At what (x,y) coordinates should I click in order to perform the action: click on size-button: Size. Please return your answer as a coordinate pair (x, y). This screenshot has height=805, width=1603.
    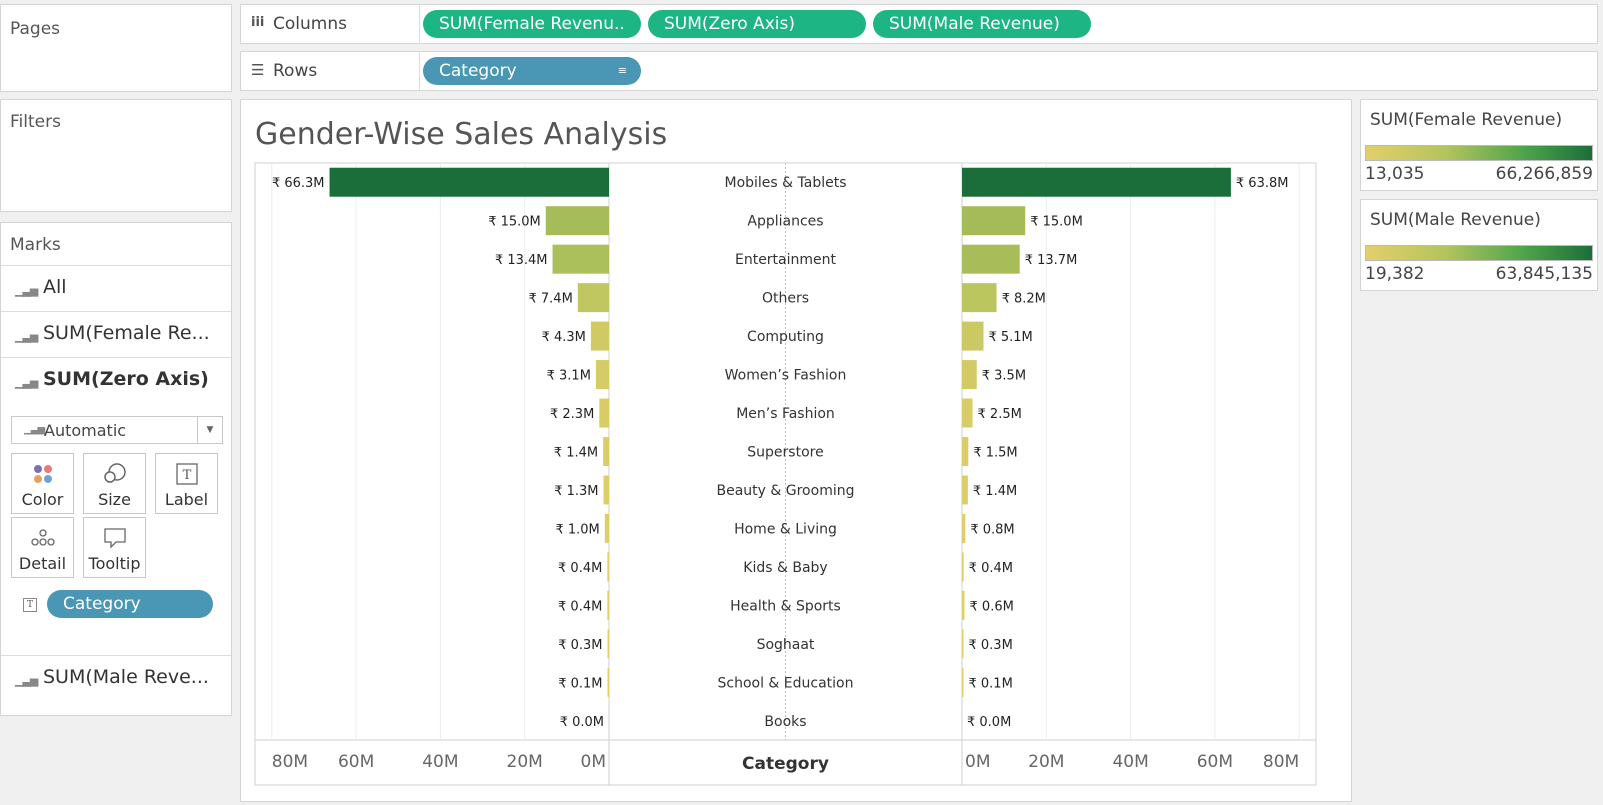
    Looking at the image, I should click on (114, 483).